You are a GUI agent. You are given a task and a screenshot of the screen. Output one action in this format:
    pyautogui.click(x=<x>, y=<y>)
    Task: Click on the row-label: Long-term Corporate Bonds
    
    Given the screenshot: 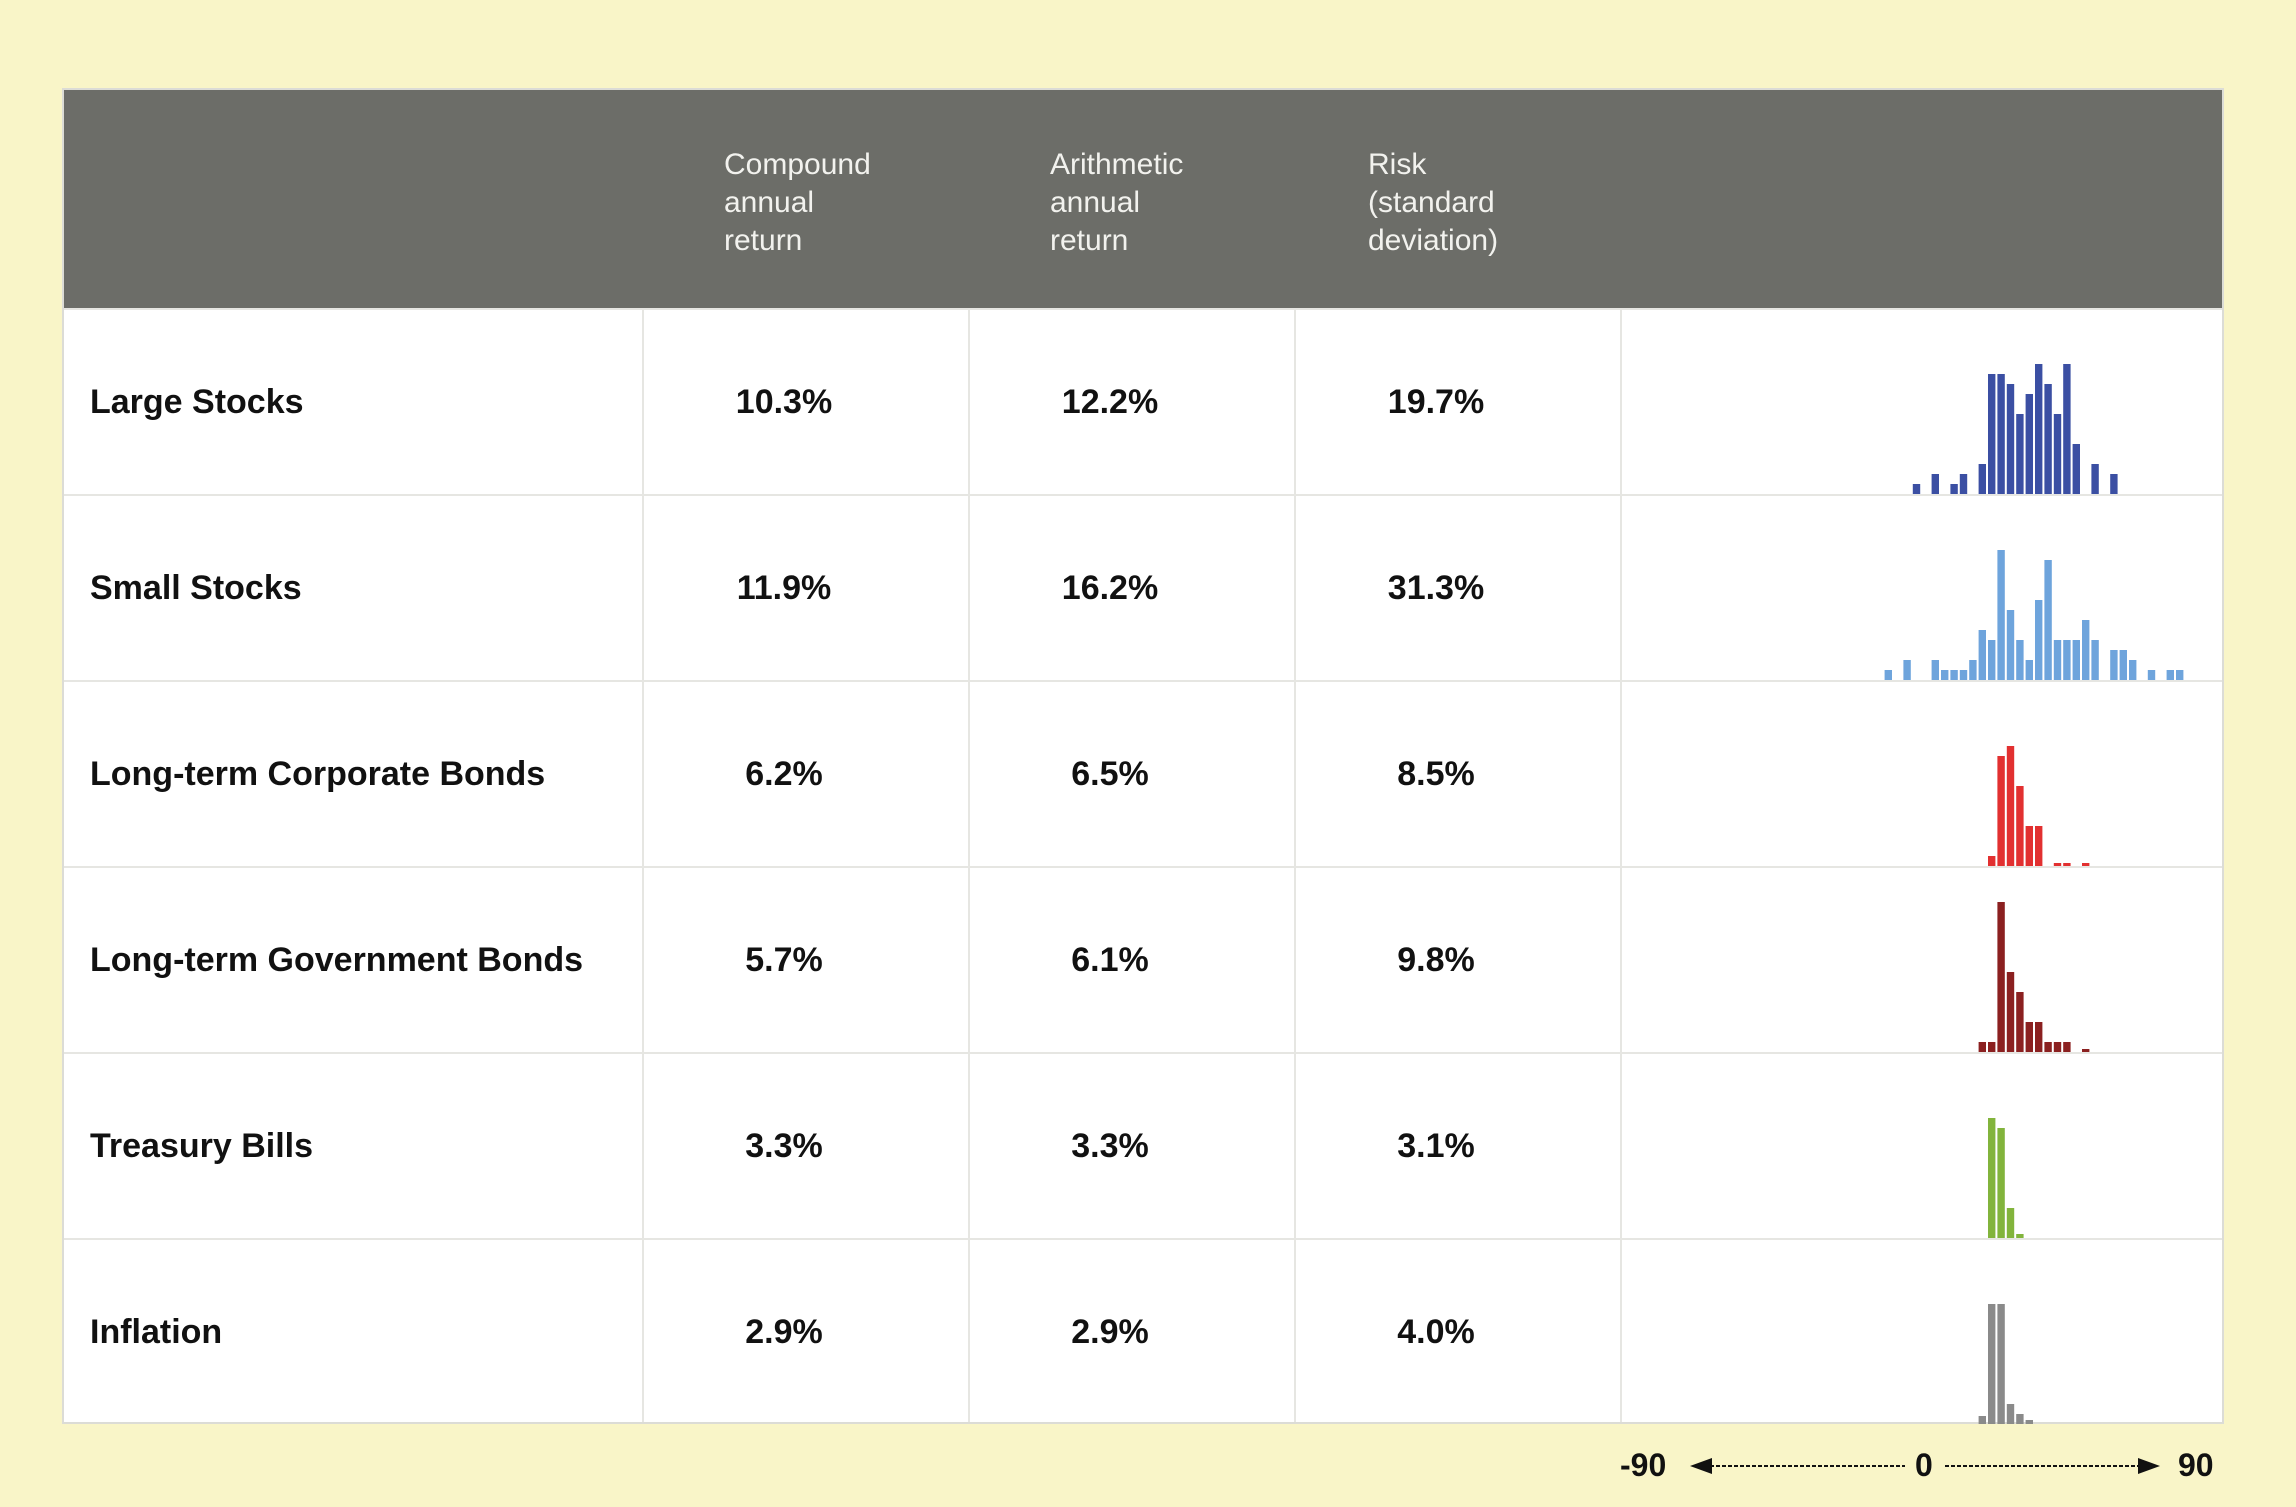 What is the action you would take?
    pyautogui.click(x=318, y=774)
    